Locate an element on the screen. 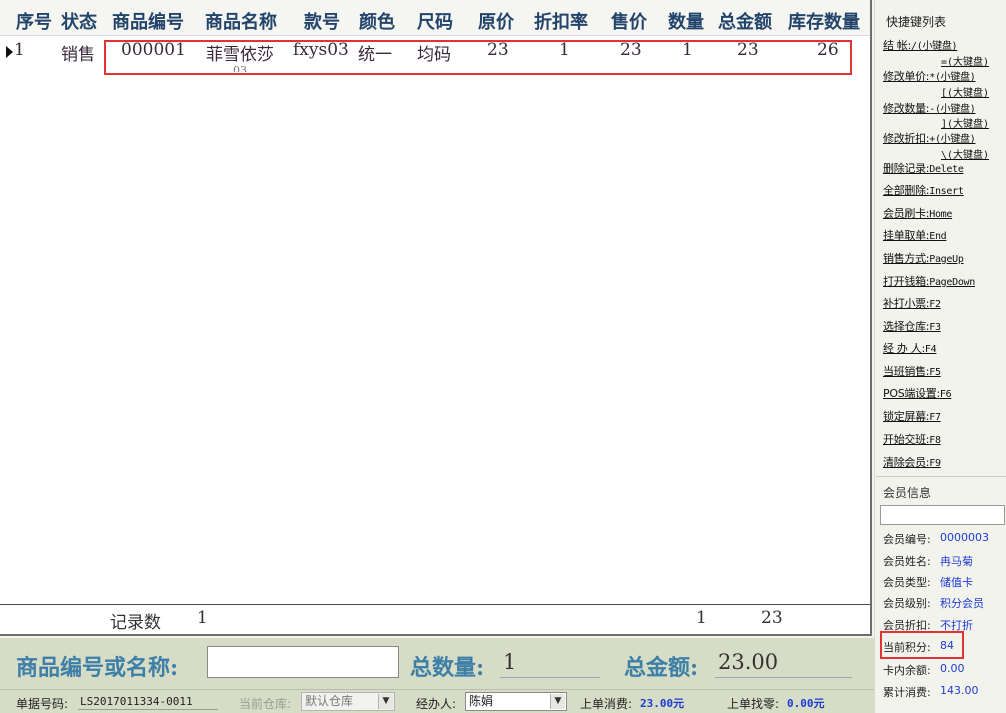 This screenshot has width=1006, height=713. member-level-value: 积分会员 is located at coordinates (962, 603).